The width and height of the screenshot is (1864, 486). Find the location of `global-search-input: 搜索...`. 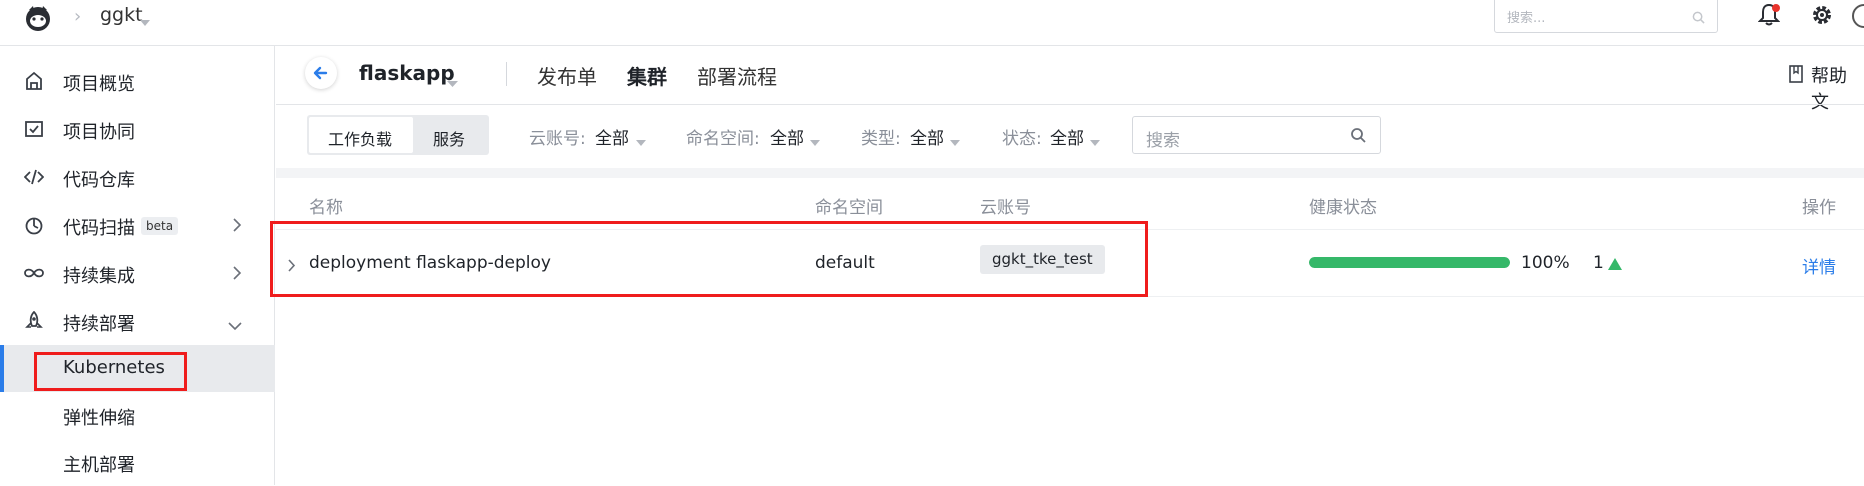

global-search-input: 搜索... is located at coordinates (1606, 16).